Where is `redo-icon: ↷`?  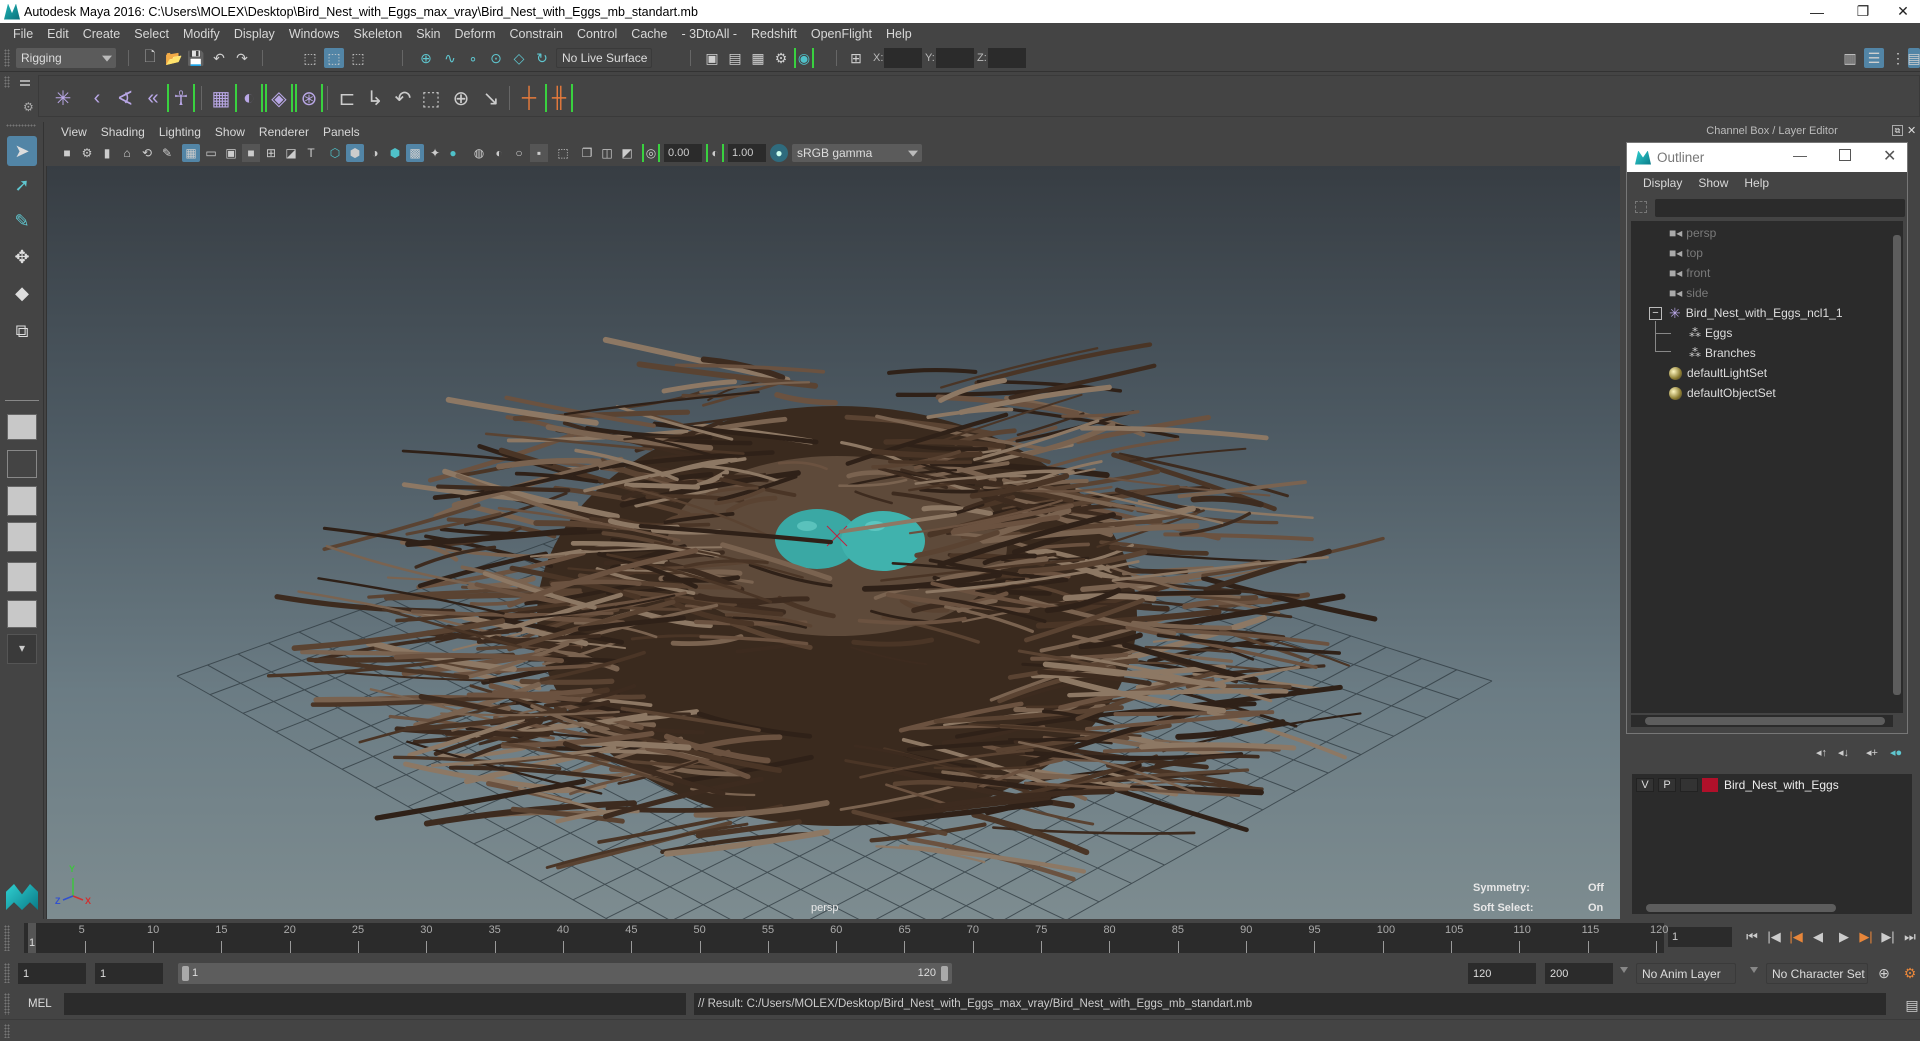 redo-icon: ↷ is located at coordinates (242, 58).